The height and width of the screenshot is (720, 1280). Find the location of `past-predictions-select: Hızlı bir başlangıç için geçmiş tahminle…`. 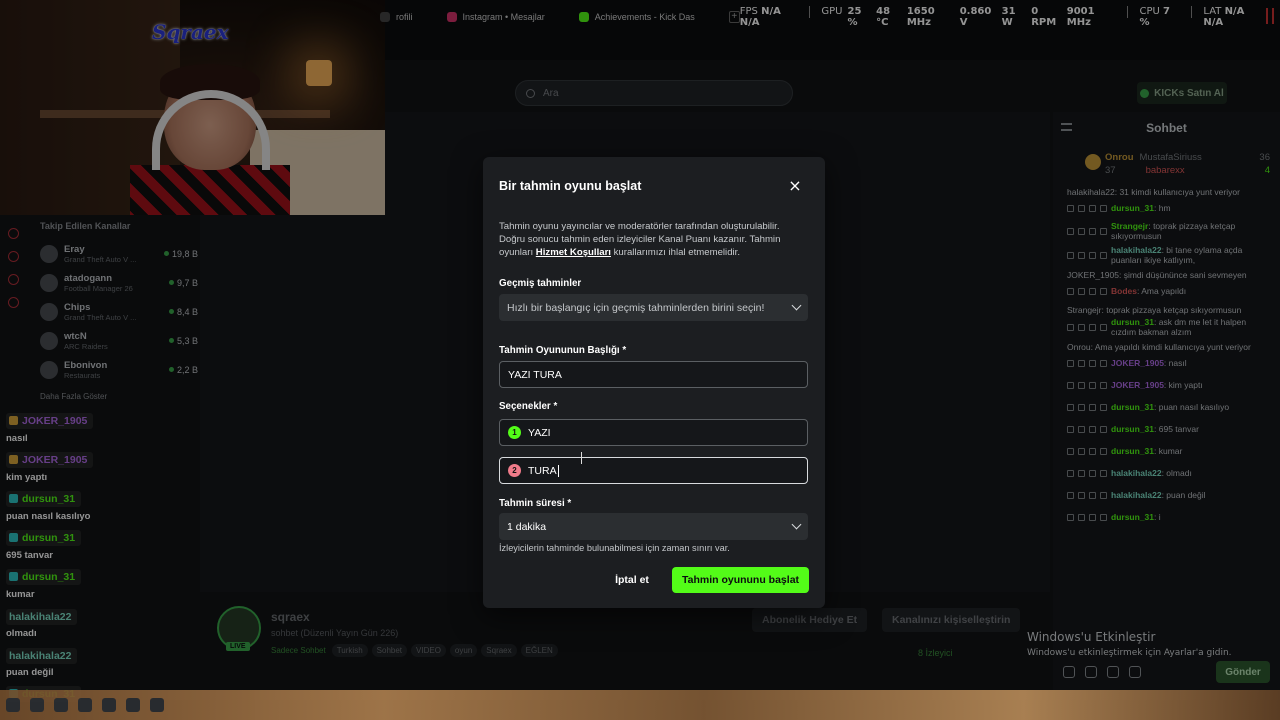

past-predictions-select: Hızlı bir başlangıç için geçmiş tahminle… is located at coordinates (653, 307).